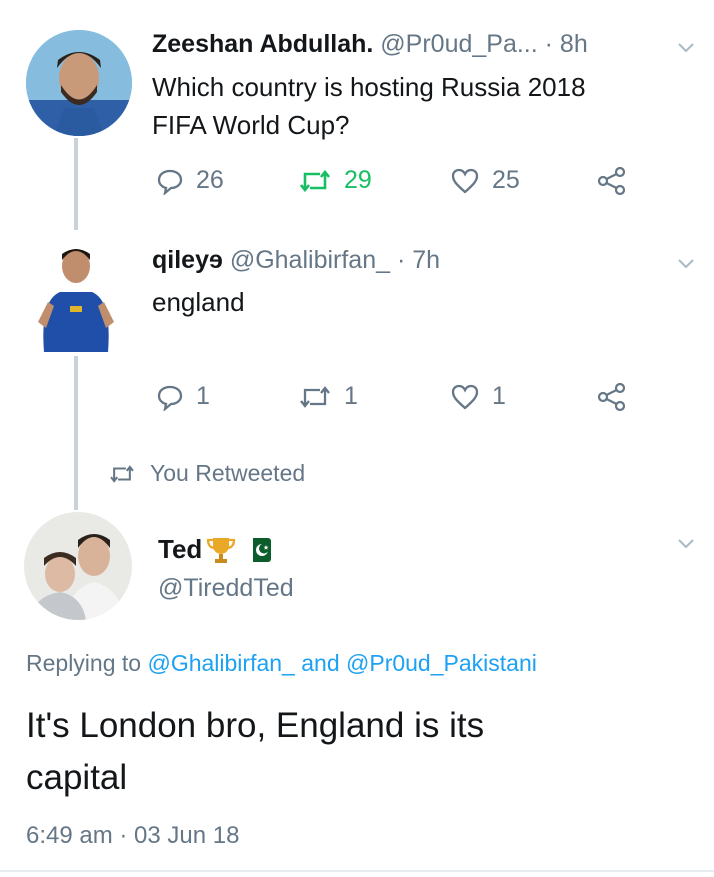  Describe the element at coordinates (310, 260) in the screenshot. I see `handle: @Ghalibirfan_` at that location.